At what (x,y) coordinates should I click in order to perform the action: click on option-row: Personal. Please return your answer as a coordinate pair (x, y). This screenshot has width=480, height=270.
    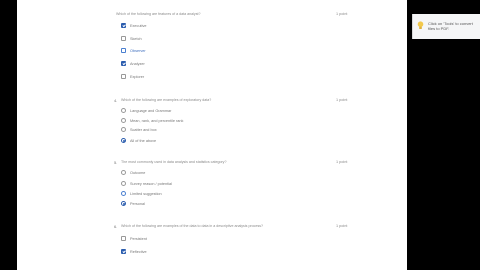
    Looking at the image, I should click on (133, 203).